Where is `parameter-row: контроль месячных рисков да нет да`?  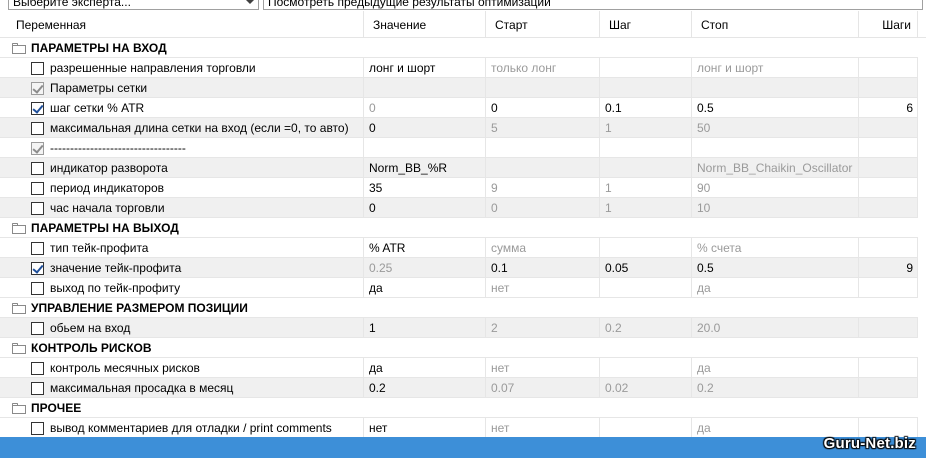
parameter-row: контроль месячных рисков да нет да is located at coordinates (459, 368).